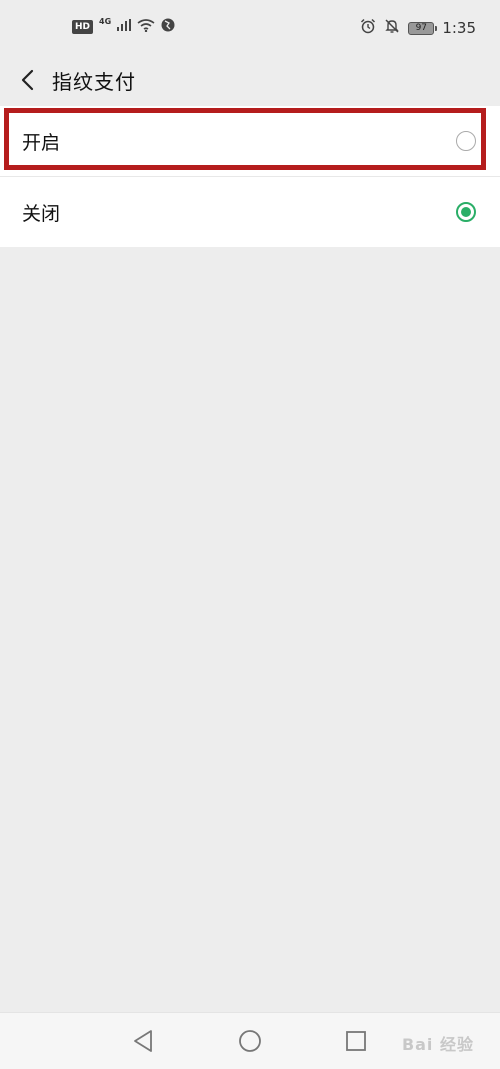 The width and height of the screenshot is (500, 1069). I want to click on network-type-label: 4G, so click(105, 21).